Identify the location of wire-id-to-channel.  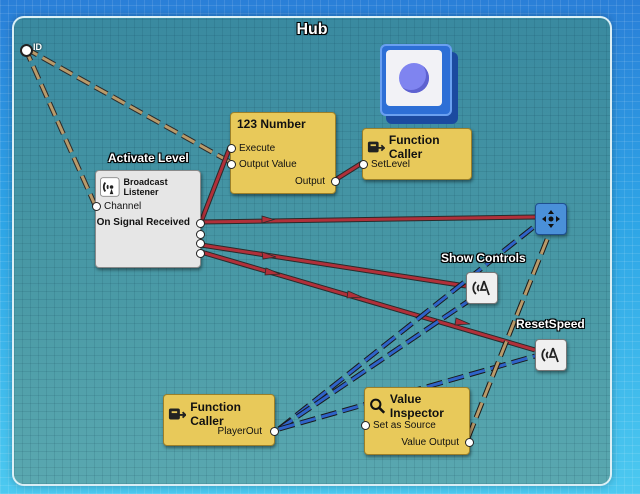
(60, 126).